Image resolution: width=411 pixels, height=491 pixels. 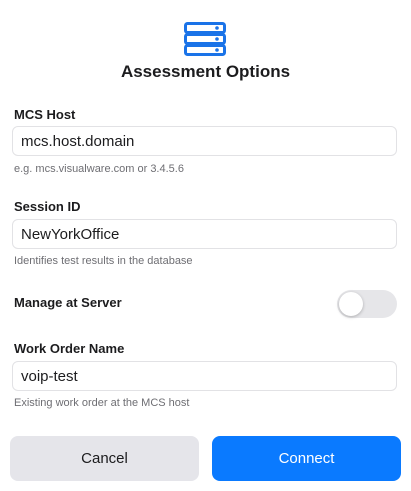 What do you see at coordinates (104, 458) in the screenshot?
I see `cancel-button: Cancel` at bounding box center [104, 458].